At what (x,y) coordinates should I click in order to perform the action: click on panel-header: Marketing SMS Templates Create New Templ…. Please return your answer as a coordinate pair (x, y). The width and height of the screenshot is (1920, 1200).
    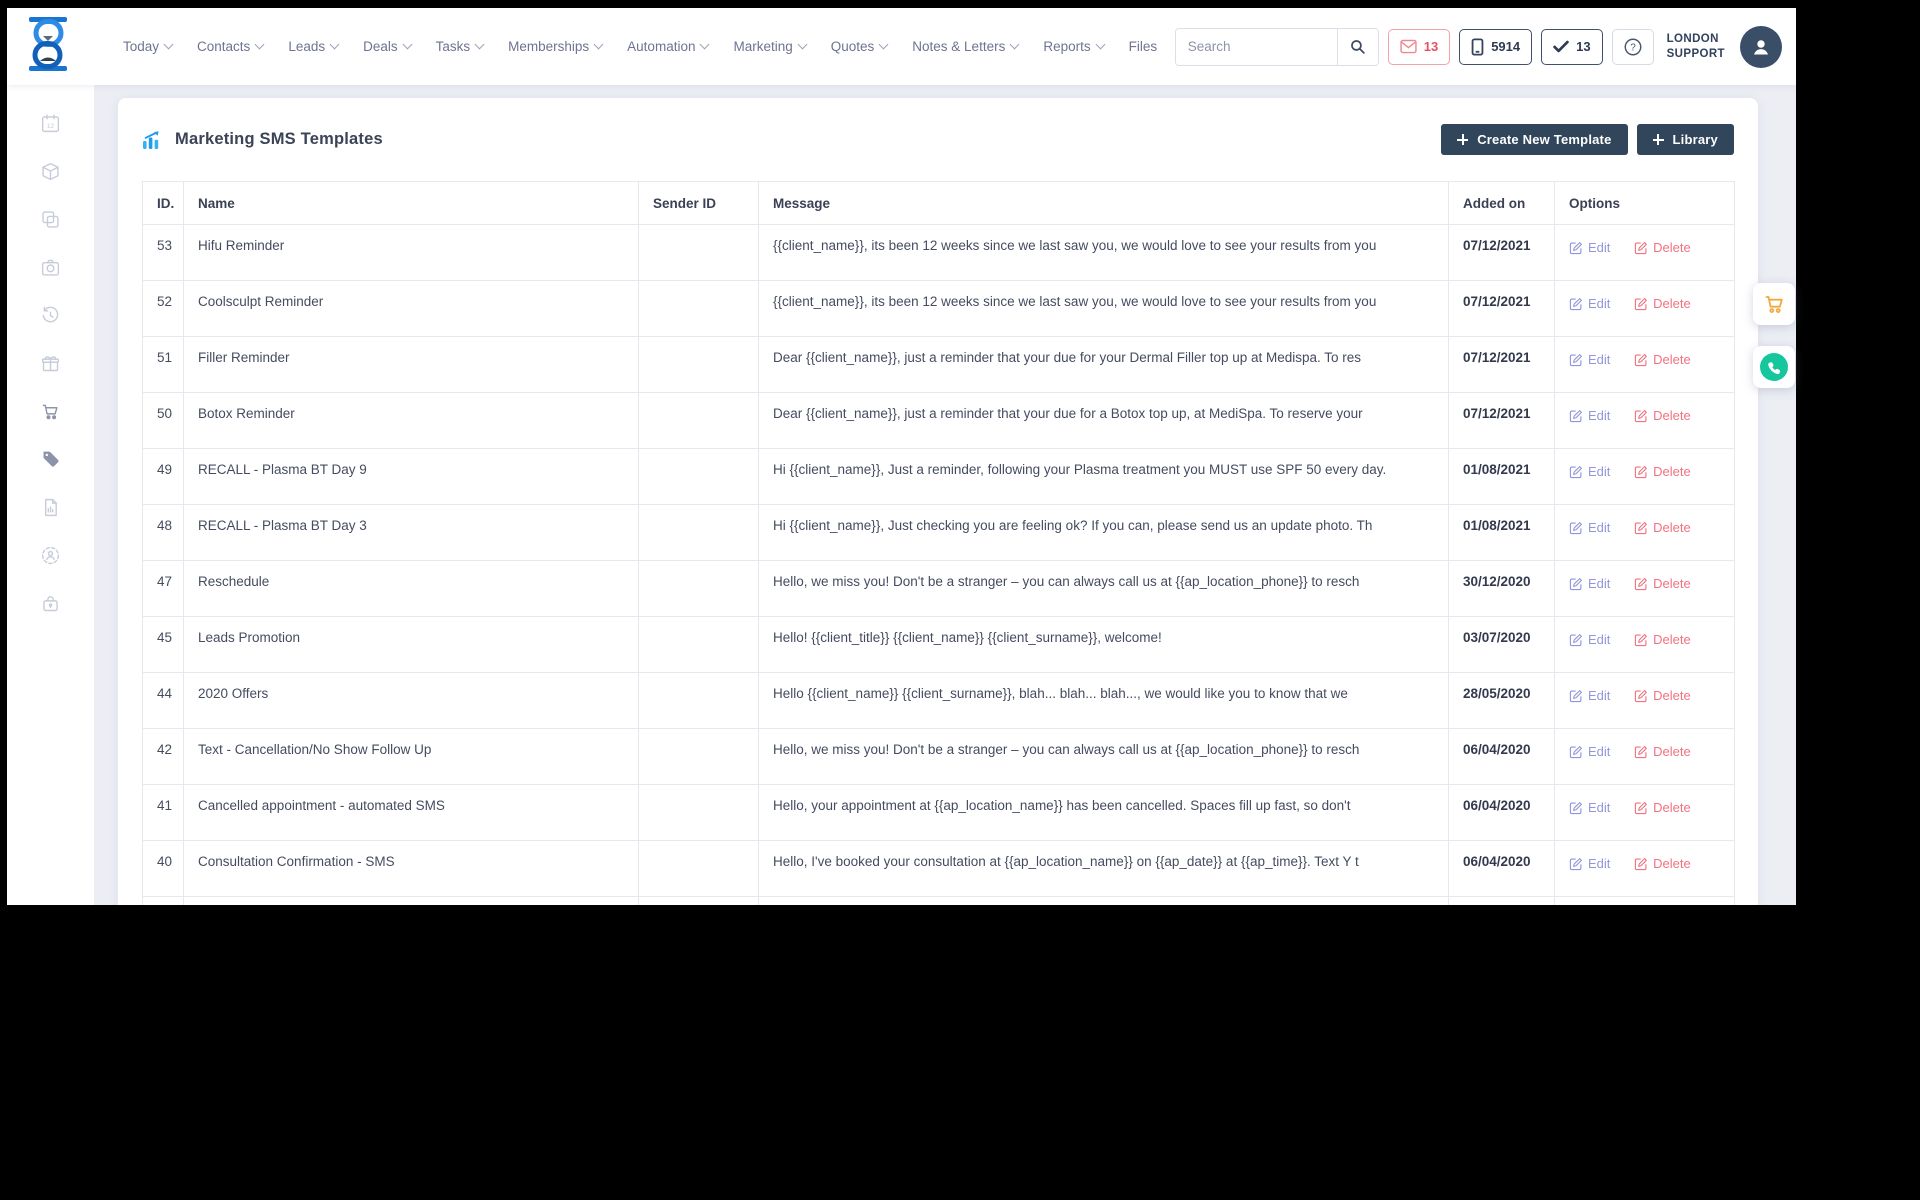
    Looking at the image, I should click on (938, 139).